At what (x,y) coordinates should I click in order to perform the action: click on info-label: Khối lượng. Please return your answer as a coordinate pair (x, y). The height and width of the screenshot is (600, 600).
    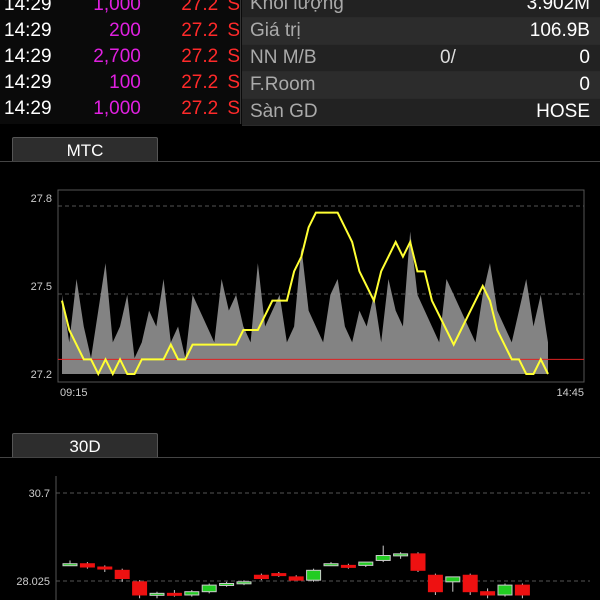
    Looking at the image, I should click on (297, 7).